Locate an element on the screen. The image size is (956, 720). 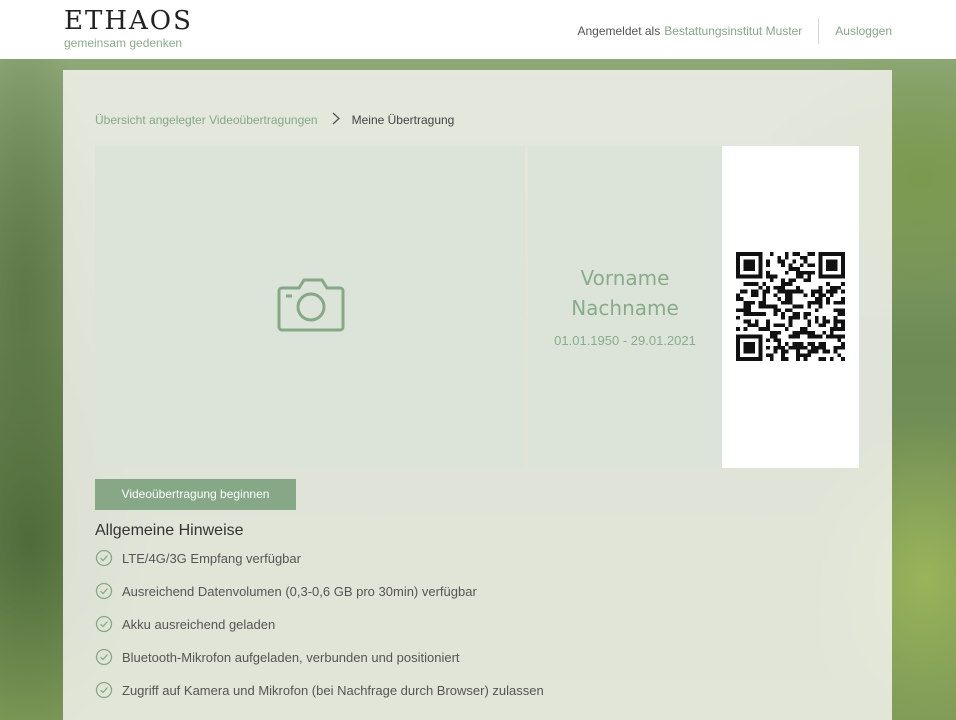
hint-item: Akku ausreichend geladen is located at coordinates (185, 624).